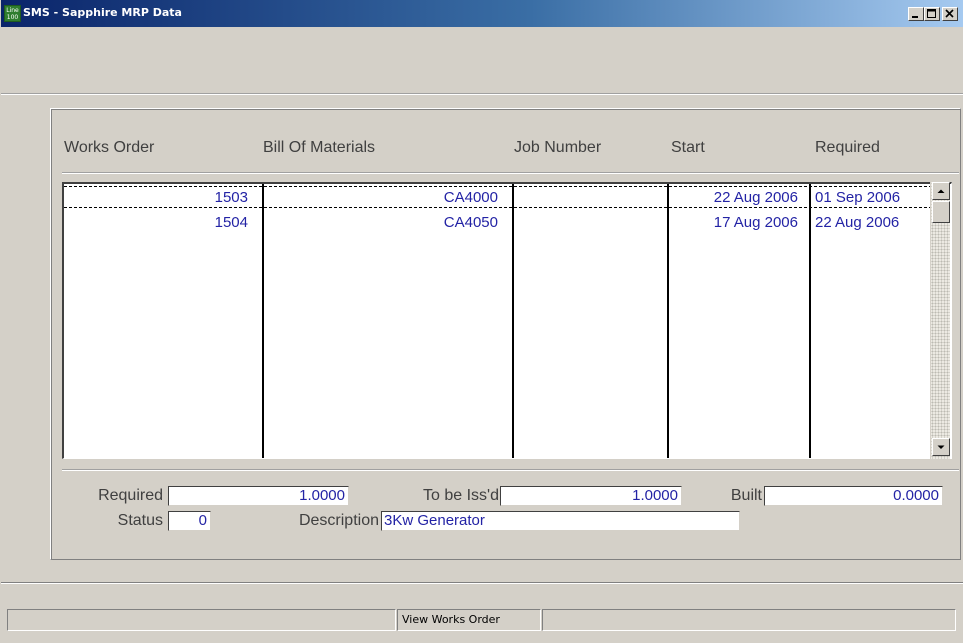 This screenshot has height=643, width=963. I want to click on close-icon, so click(949, 13).